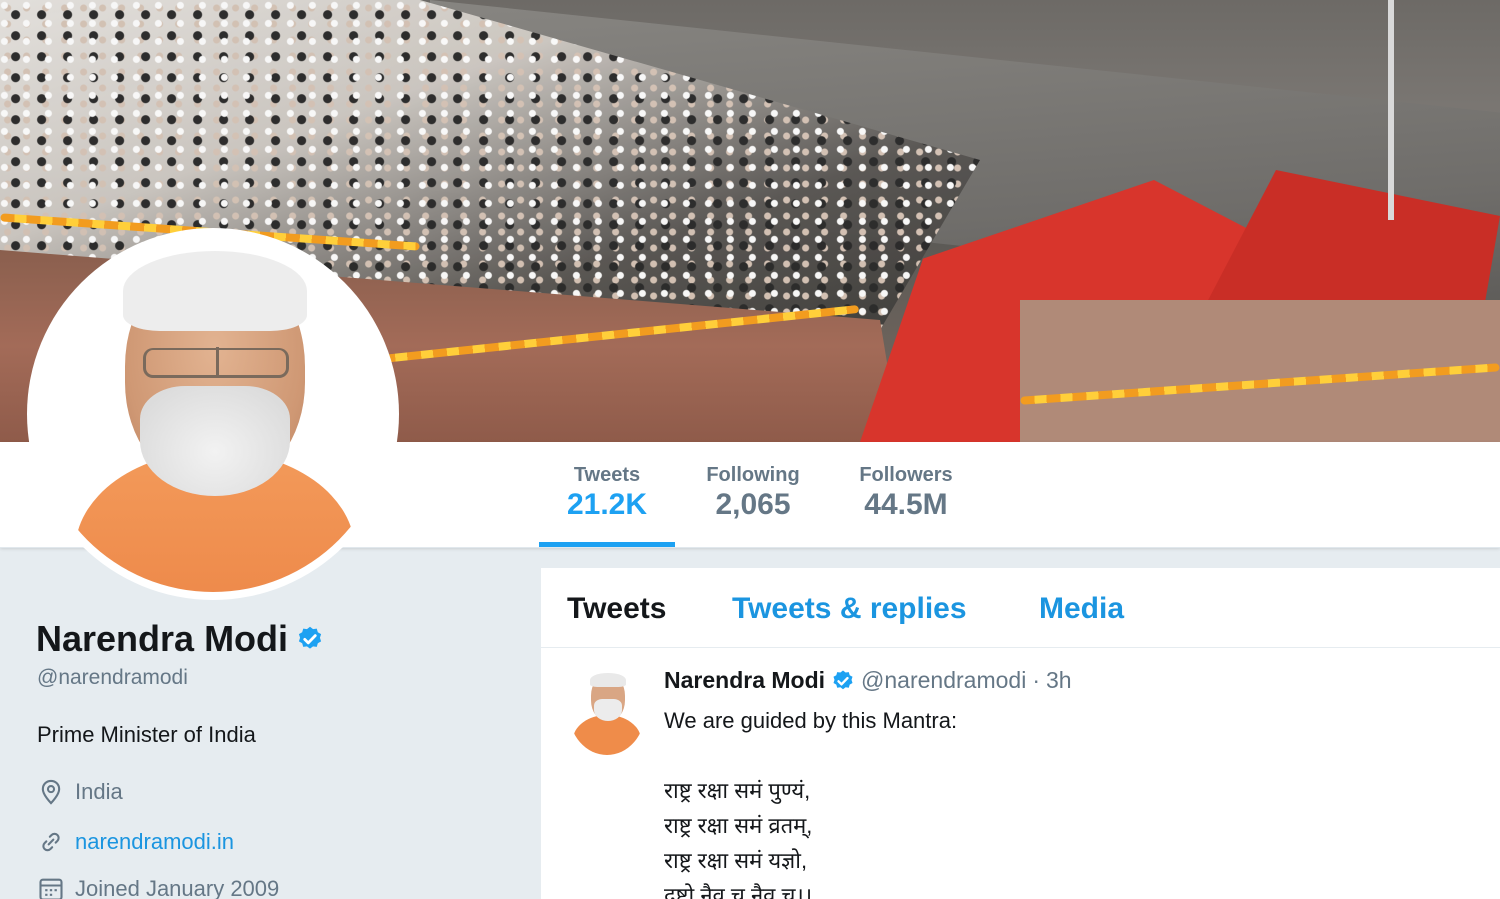 Image resolution: width=1500 pixels, height=899 pixels. What do you see at coordinates (112, 678) in the screenshot?
I see `profile-handle: @narendramodi` at bounding box center [112, 678].